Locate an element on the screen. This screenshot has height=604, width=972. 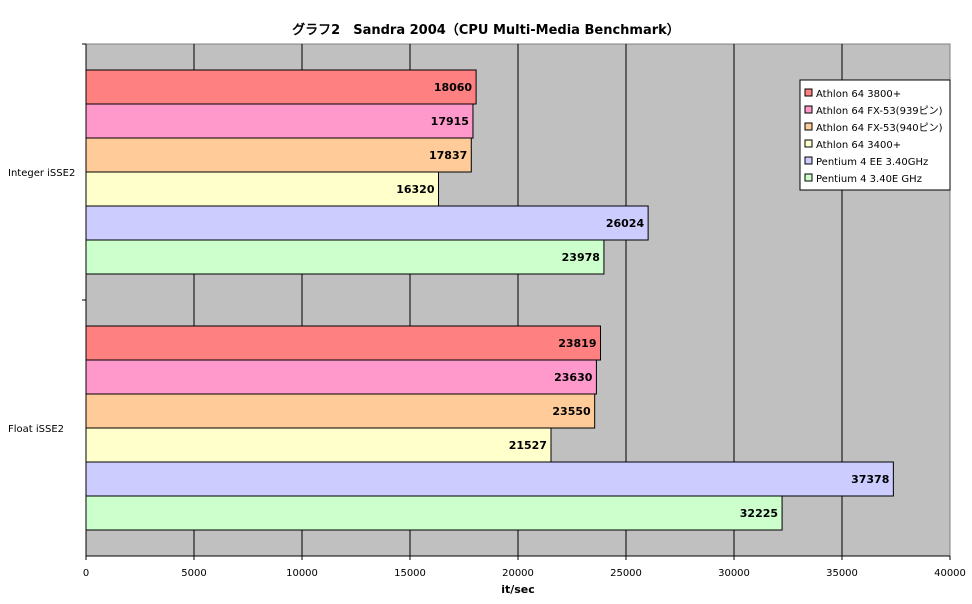
legend-entry: Pentium 4 3.40E GHz is located at coordinates (869, 179).